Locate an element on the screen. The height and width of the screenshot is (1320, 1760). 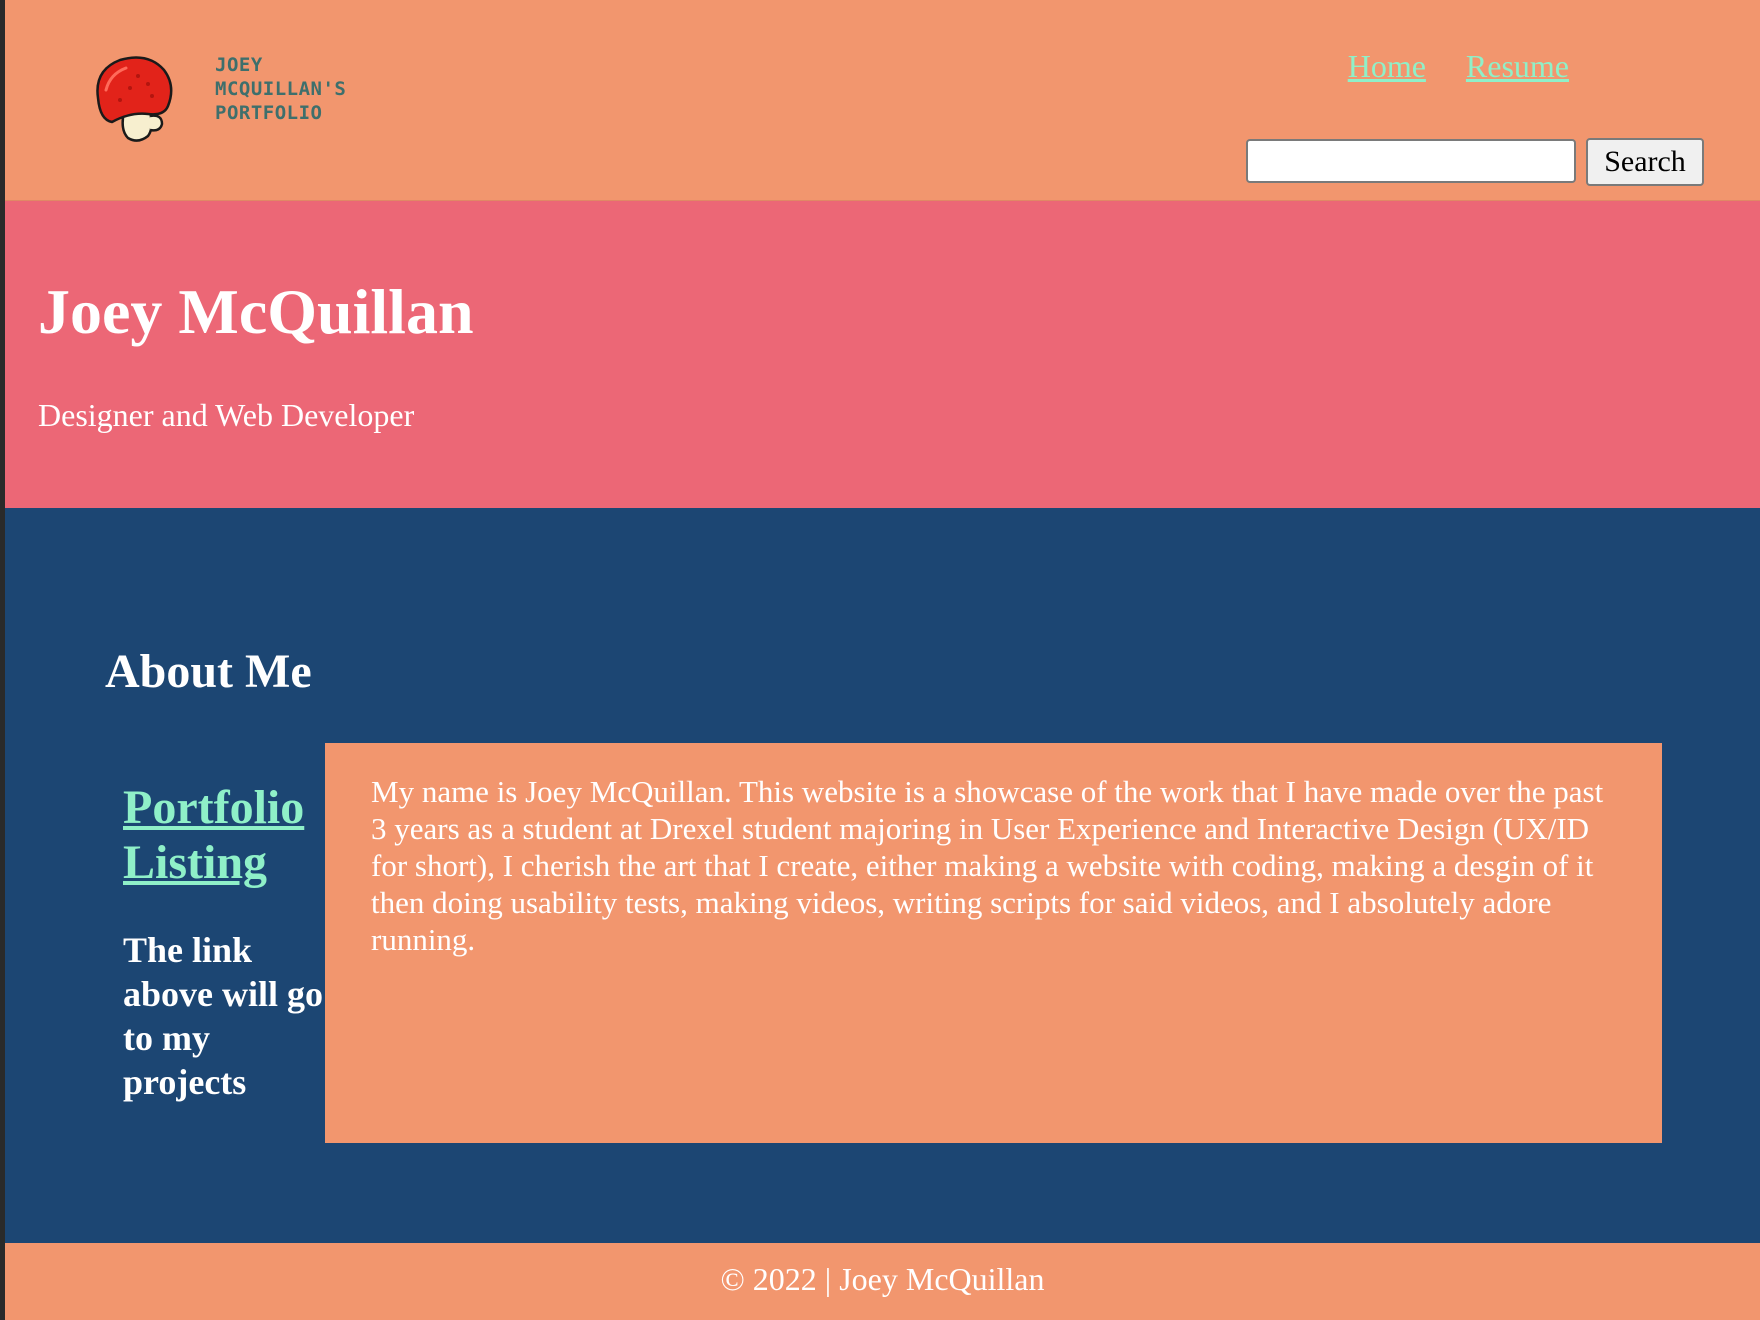
about-heading: About Me is located at coordinates (208, 671).